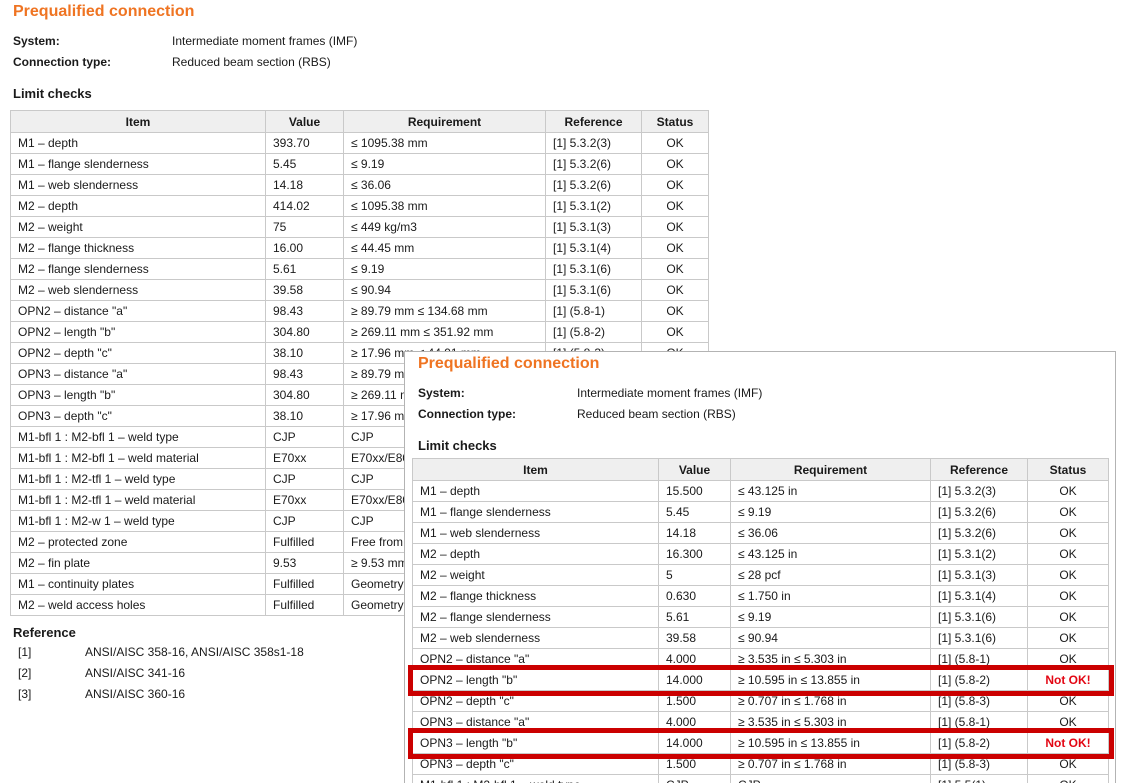 This screenshot has width=1135, height=783. What do you see at coordinates (979, 701) in the screenshot?
I see `cell-reference: [1] (5.8-3)` at bounding box center [979, 701].